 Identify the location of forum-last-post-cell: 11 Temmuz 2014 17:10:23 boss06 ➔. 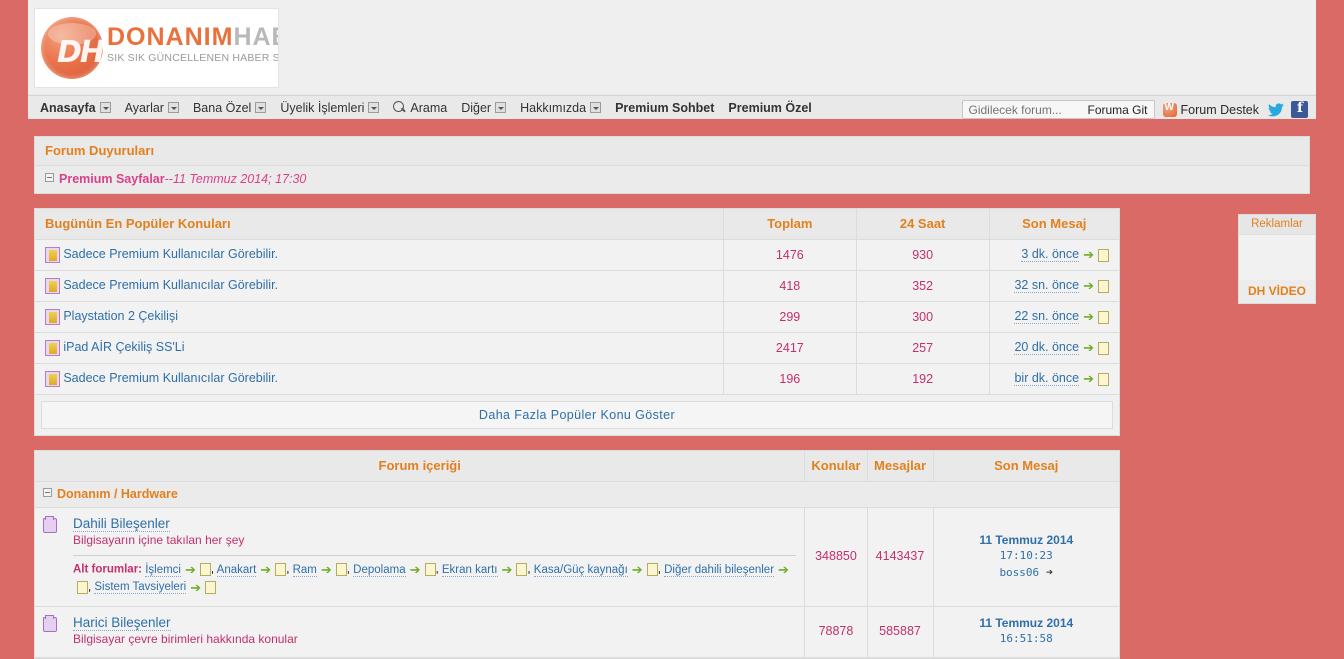
(1025, 557).